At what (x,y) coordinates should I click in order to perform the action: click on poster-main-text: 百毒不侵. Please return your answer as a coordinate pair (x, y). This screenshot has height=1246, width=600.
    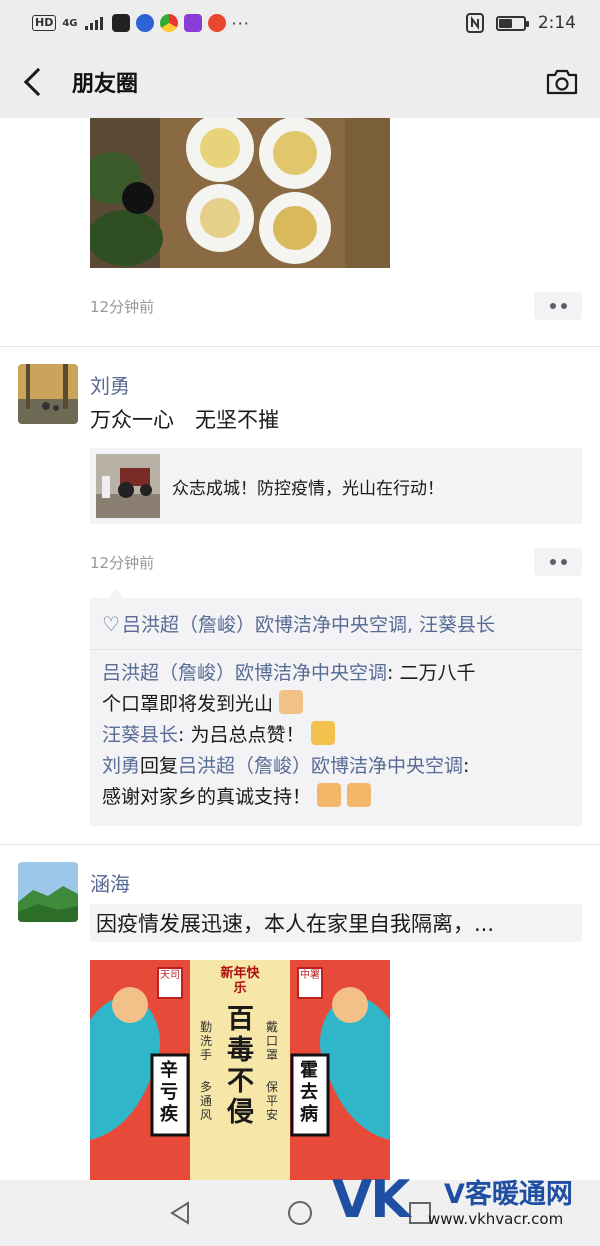
    Looking at the image, I should click on (240, 1066).